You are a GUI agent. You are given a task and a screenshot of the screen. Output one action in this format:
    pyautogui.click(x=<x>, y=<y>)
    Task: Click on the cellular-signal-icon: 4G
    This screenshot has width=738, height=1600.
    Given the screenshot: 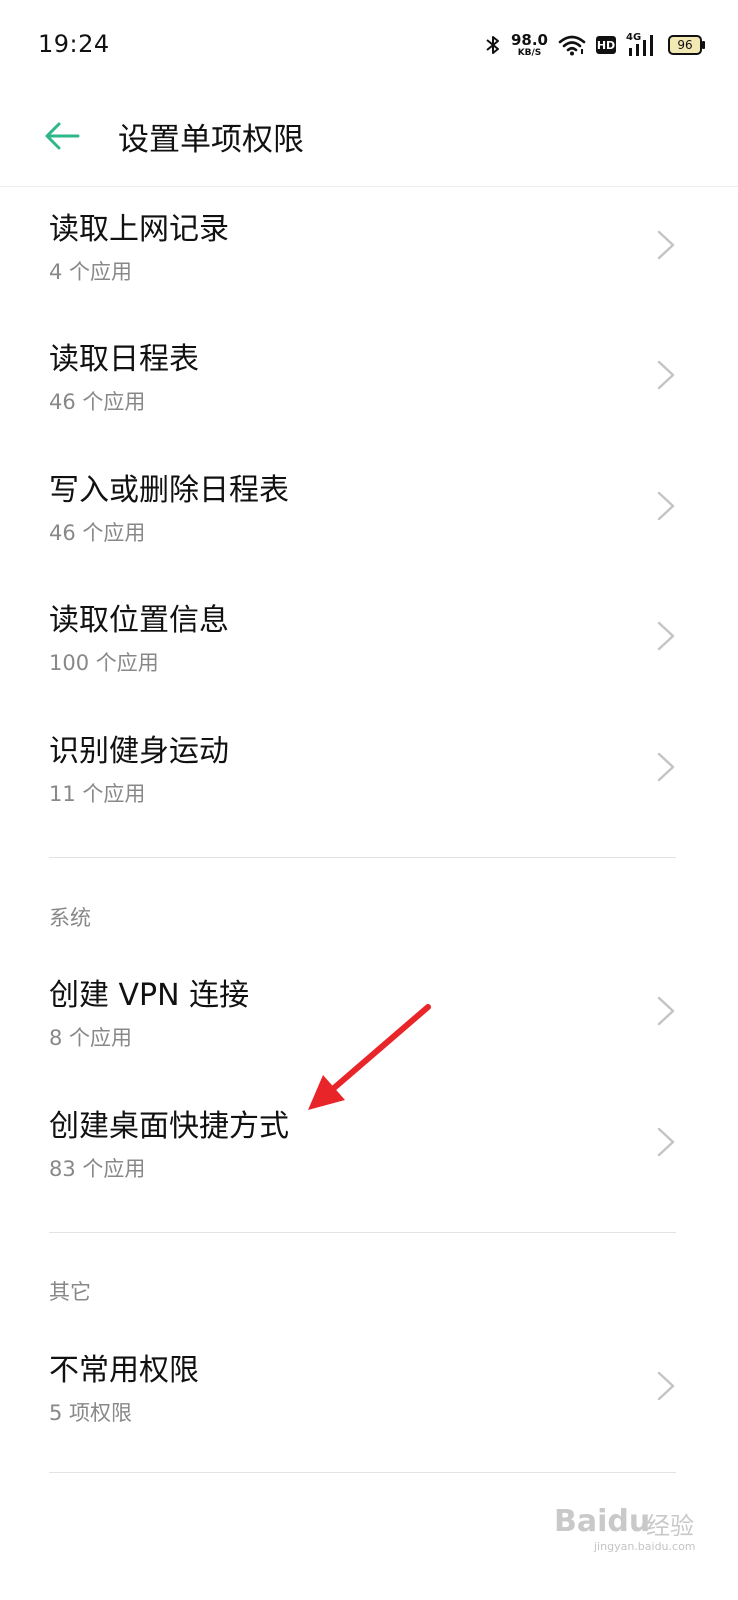 What is the action you would take?
    pyautogui.click(x=642, y=45)
    